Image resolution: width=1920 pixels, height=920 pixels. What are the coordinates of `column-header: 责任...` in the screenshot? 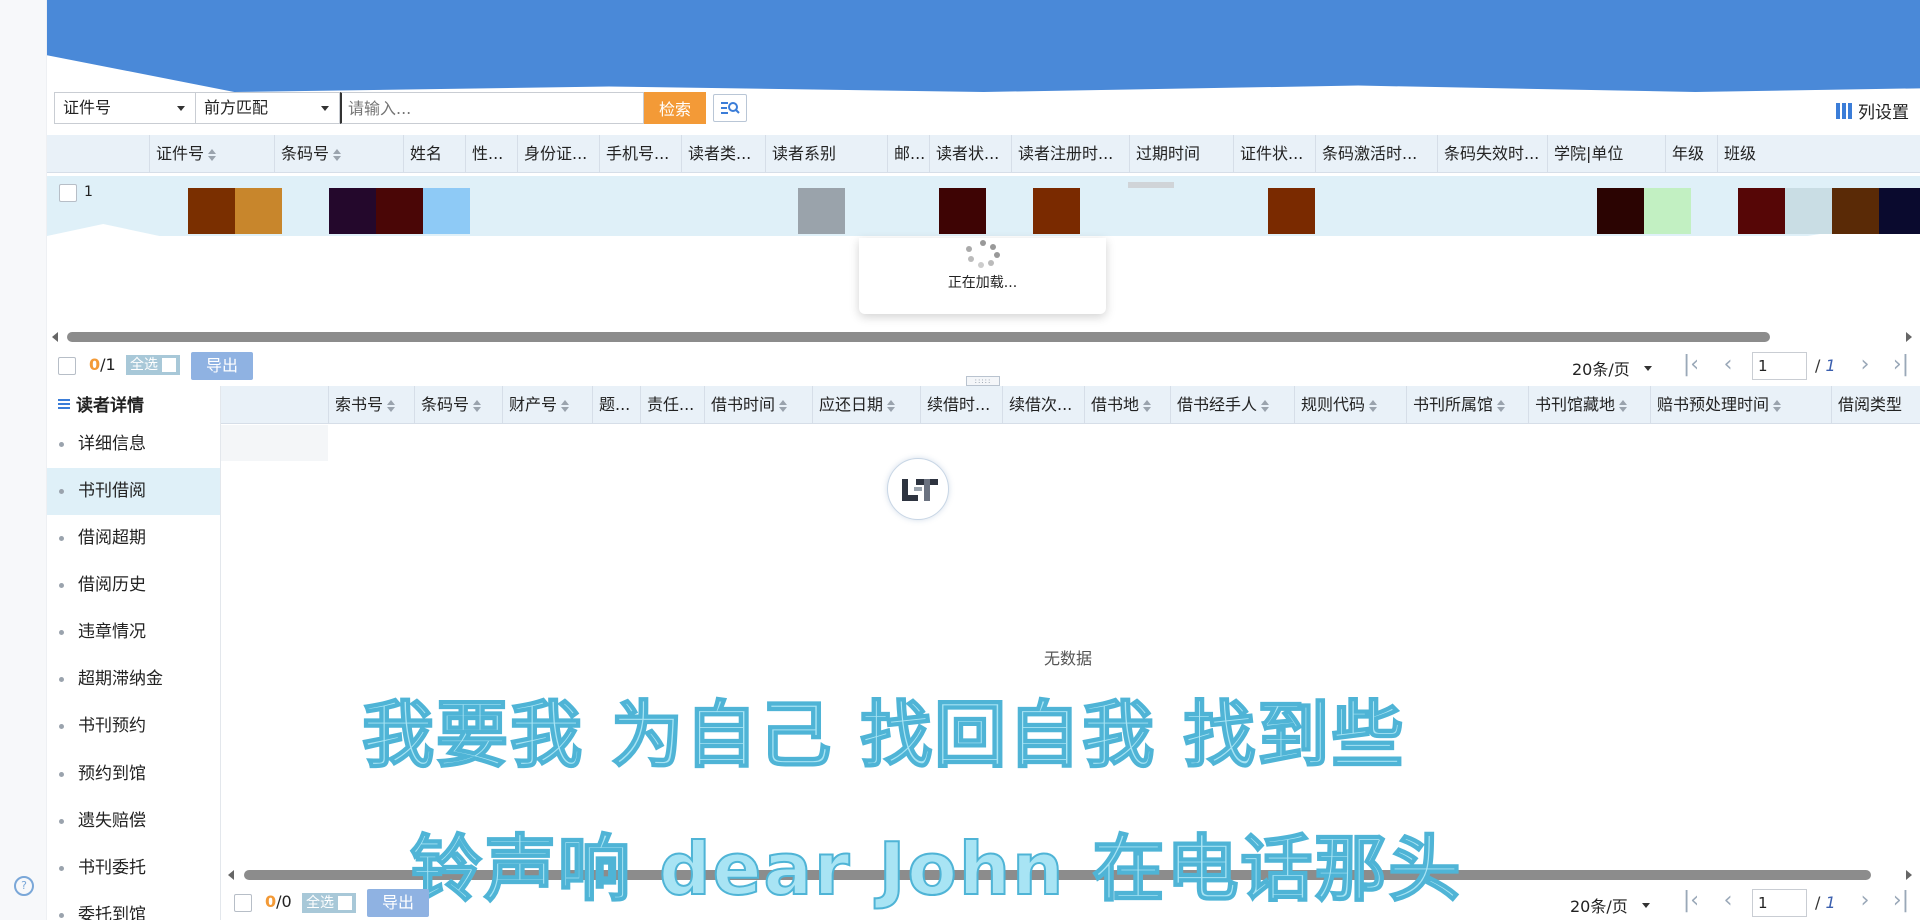 It's located at (672, 405).